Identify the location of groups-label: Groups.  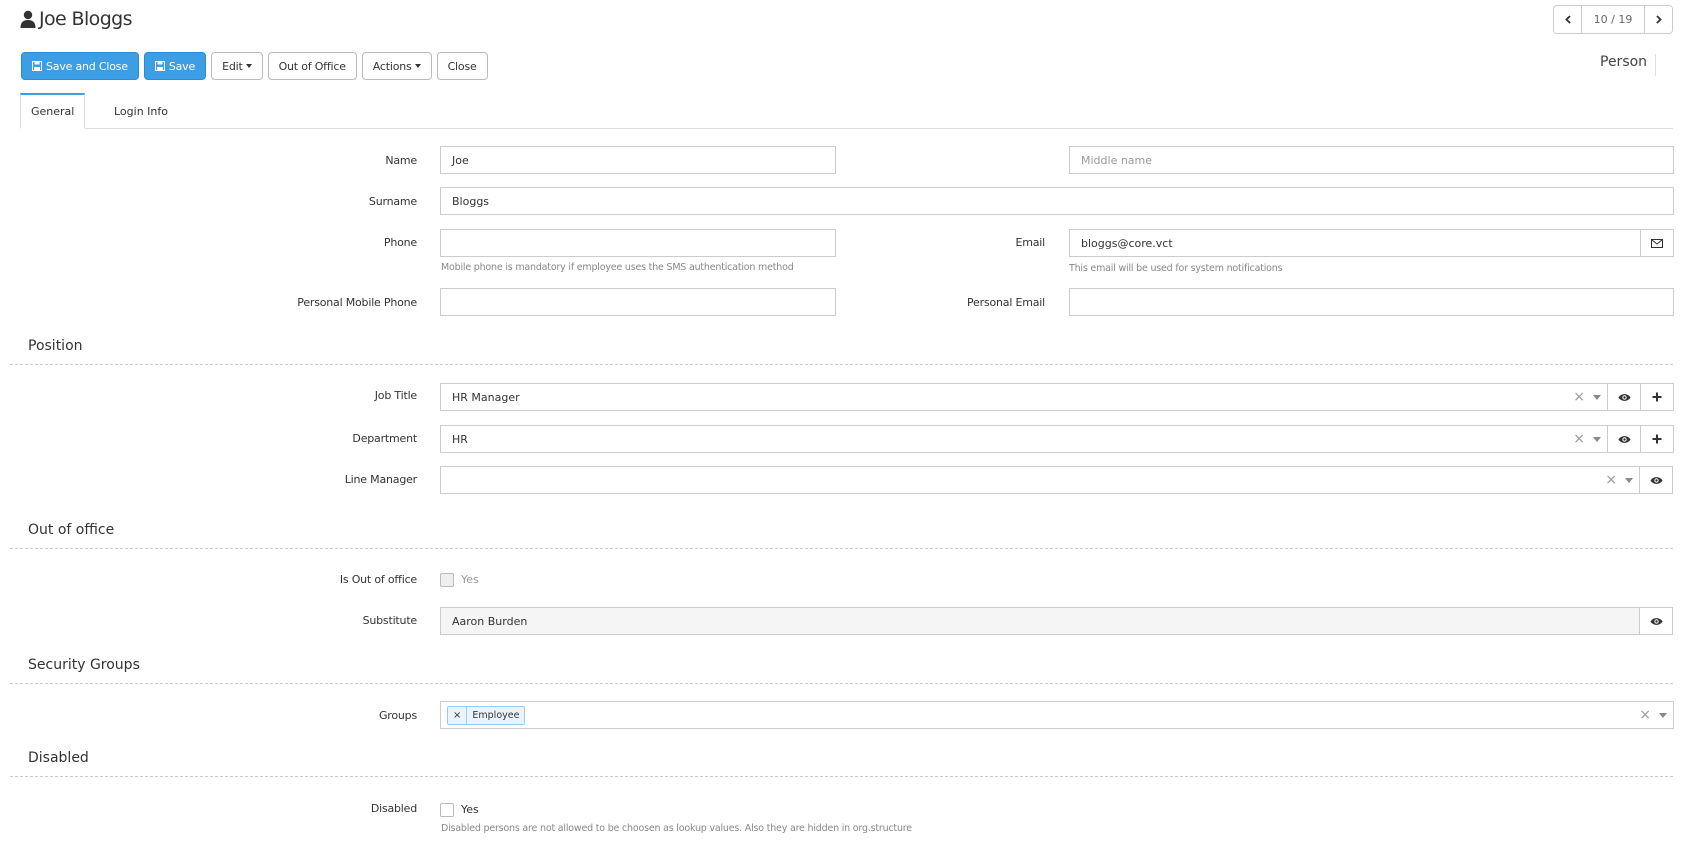
(397, 715).